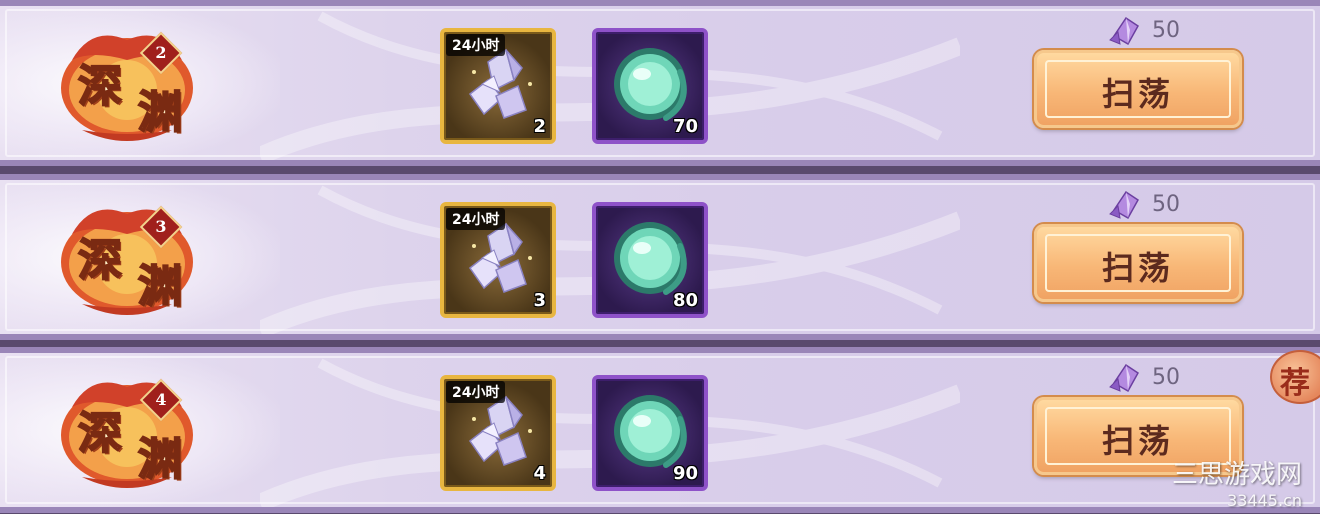 Image resolution: width=1320 pixels, height=514 pixels. Describe the element at coordinates (498, 433) in the screenshot. I see `reward-slot-crystal: 24小时 4` at that location.